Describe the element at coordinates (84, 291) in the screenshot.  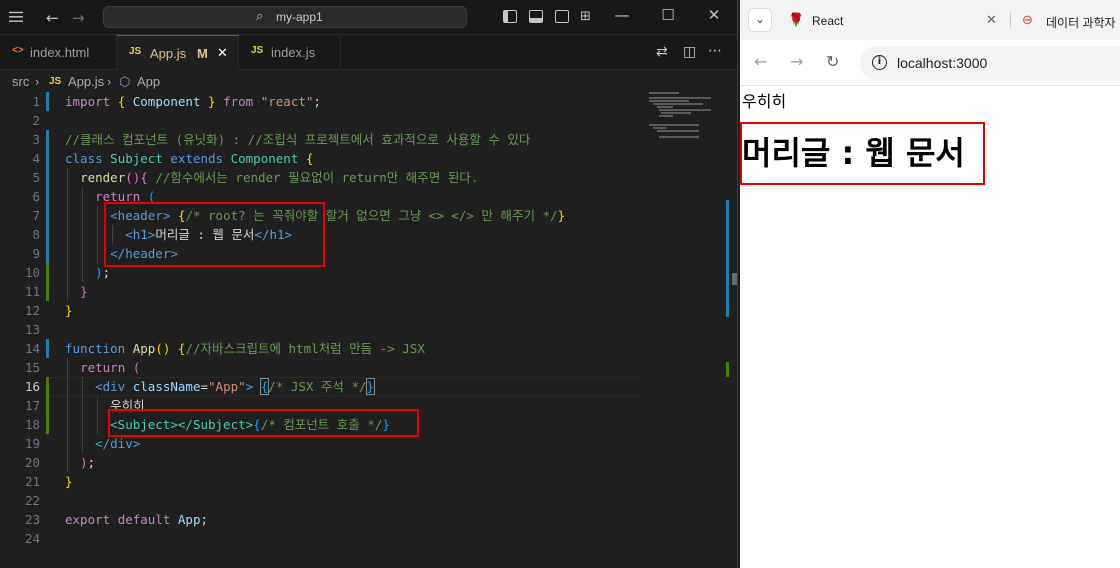
I see `code-line-11: }` at that location.